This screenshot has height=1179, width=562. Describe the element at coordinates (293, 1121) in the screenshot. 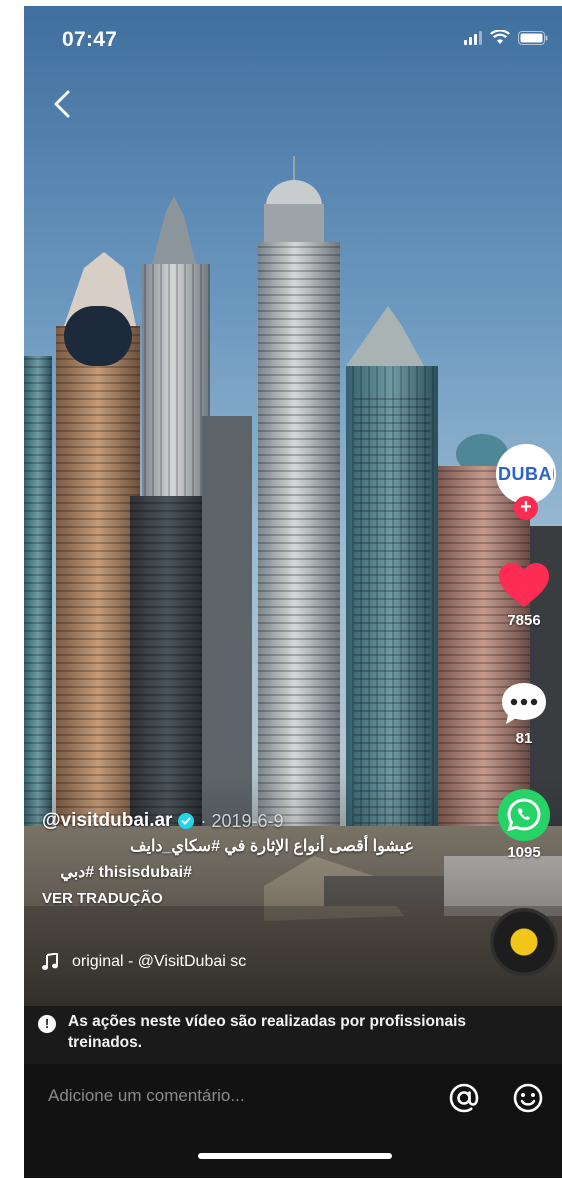

I see `comment-bar` at that location.